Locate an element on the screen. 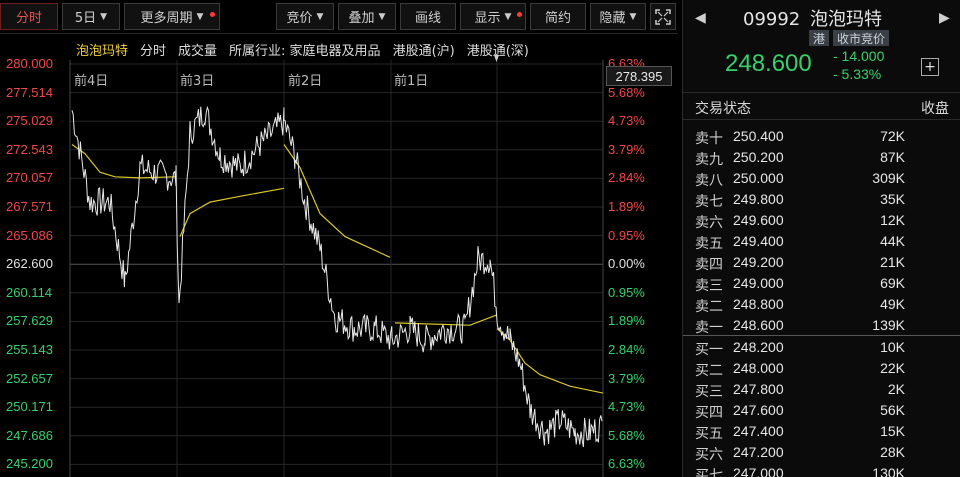 The image size is (960, 477). price-tick-label: 245.200 is located at coordinates (29, 464).